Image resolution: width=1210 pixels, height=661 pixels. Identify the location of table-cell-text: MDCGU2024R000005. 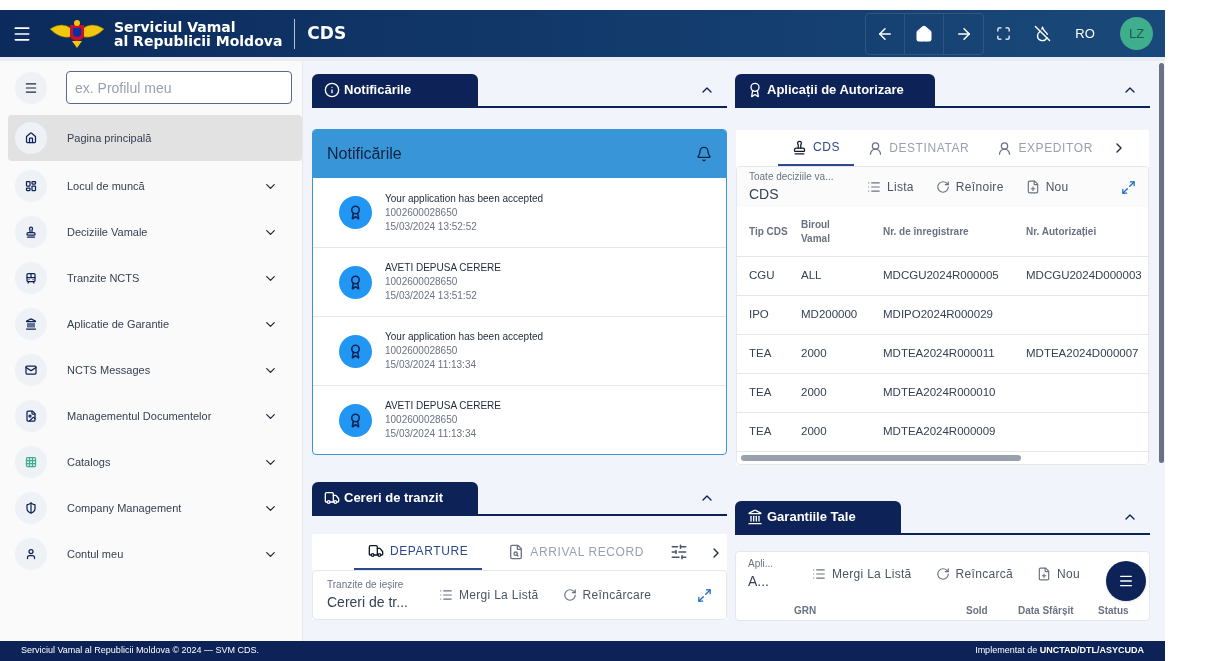
(941, 276).